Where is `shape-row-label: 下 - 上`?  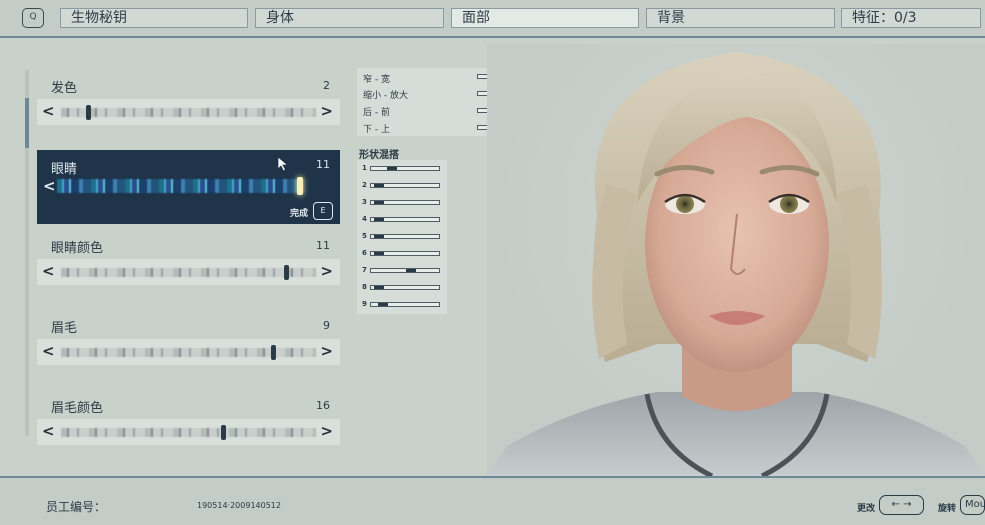
shape-row-label: 下 - 上 is located at coordinates (376, 130).